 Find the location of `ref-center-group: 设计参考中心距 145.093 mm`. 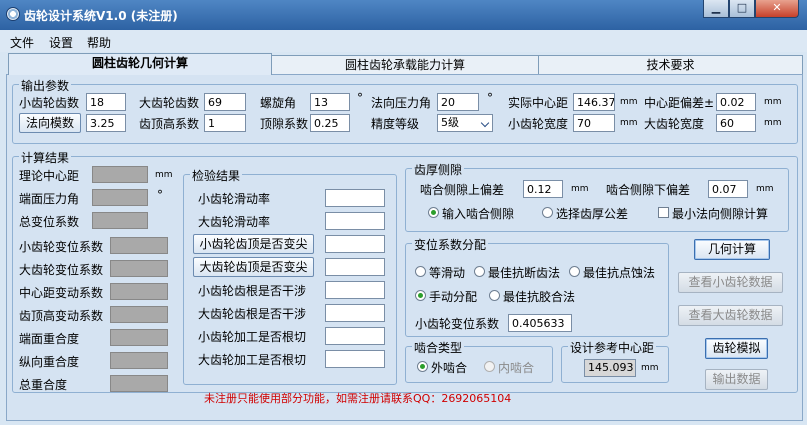

ref-center-group: 设计参考中心距 145.093 mm is located at coordinates (615, 361).